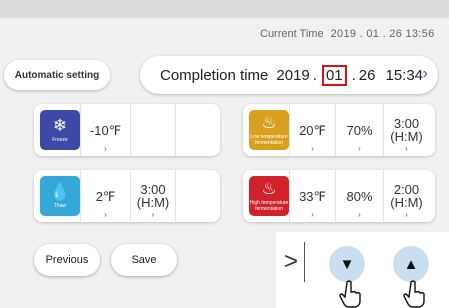 The width and height of the screenshot is (449, 308). I want to click on low-temperature: 20℉, so click(312, 130).